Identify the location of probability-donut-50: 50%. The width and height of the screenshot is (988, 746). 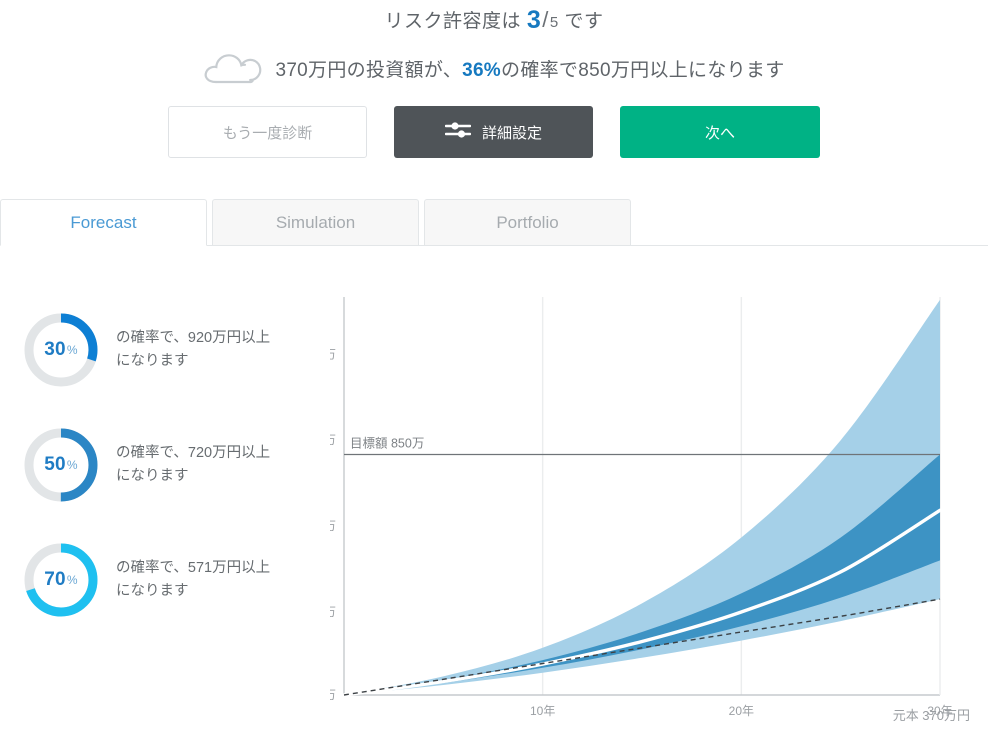
(61, 465).